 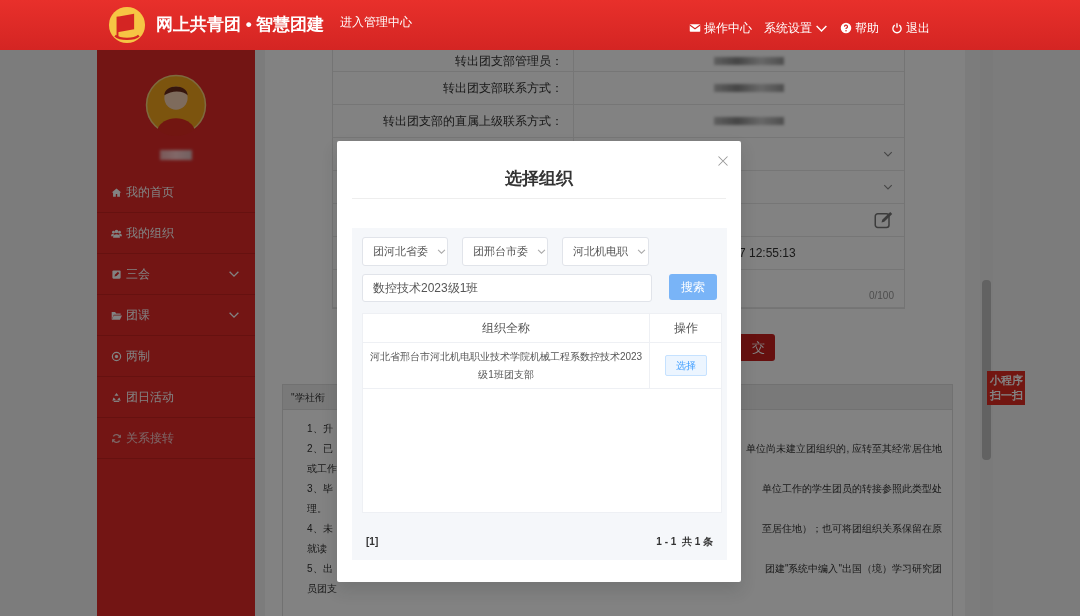 What do you see at coordinates (116, 192) in the screenshot?
I see `home-icon` at bounding box center [116, 192].